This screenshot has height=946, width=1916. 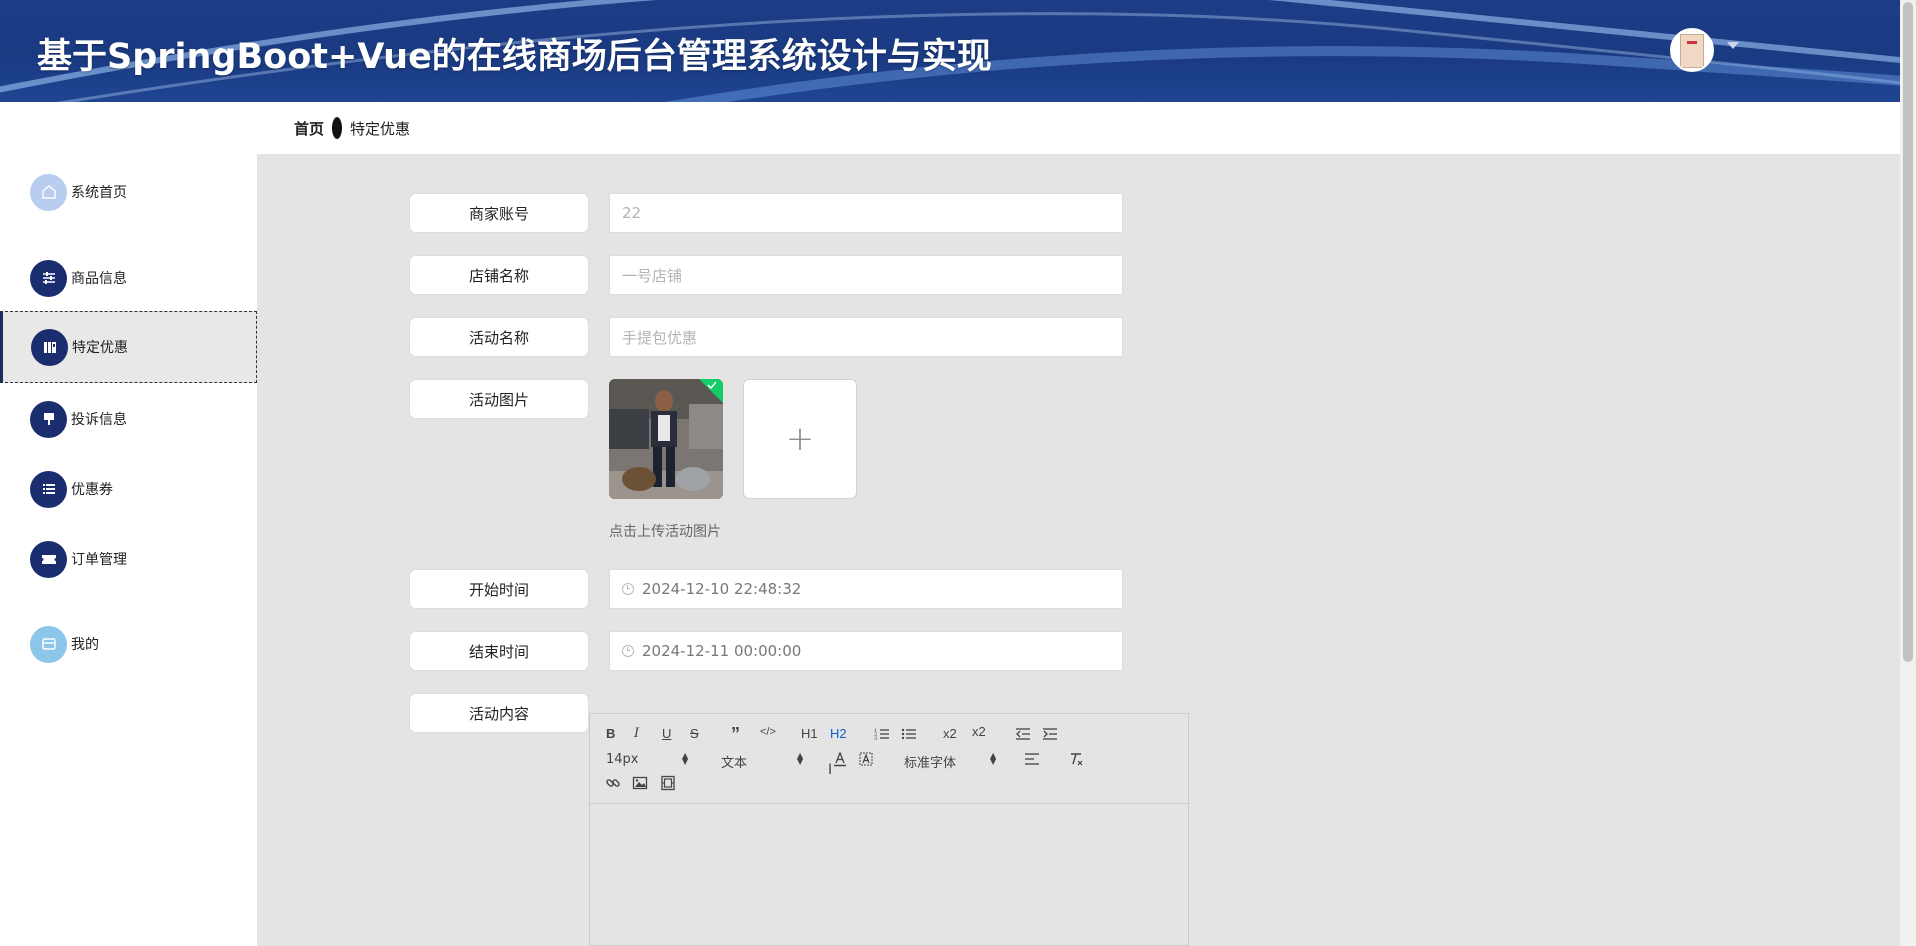 What do you see at coordinates (866, 589) in the screenshot?
I see `start-time-picker: 2024-12-10 22:48:32` at bounding box center [866, 589].